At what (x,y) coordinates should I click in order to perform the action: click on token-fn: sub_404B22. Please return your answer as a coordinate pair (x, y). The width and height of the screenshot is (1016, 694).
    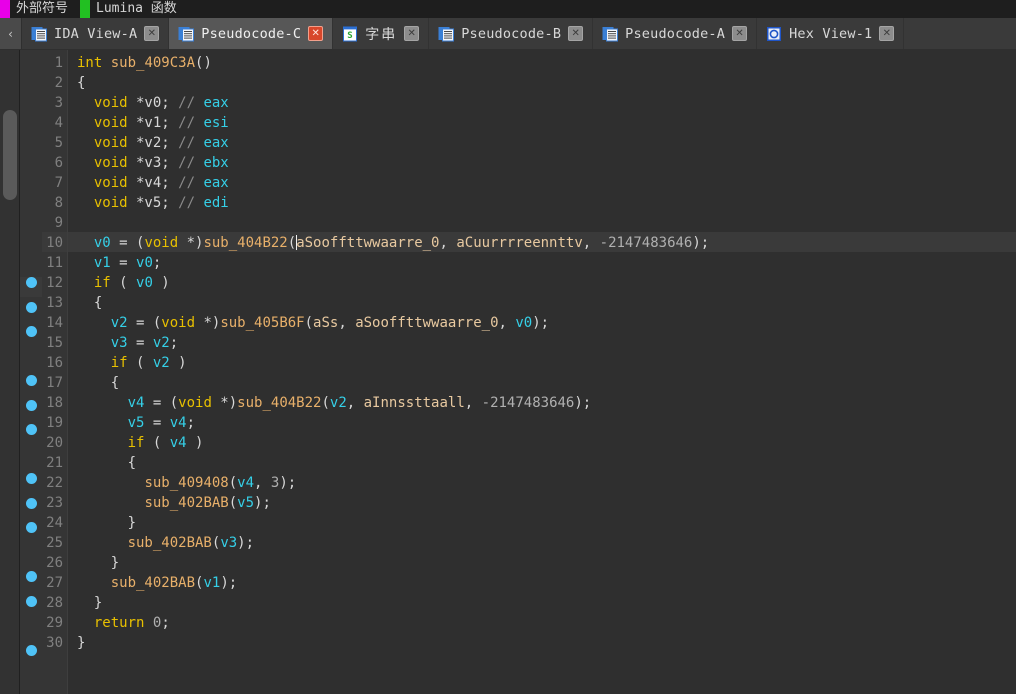
    Looking at the image, I should click on (279, 403).